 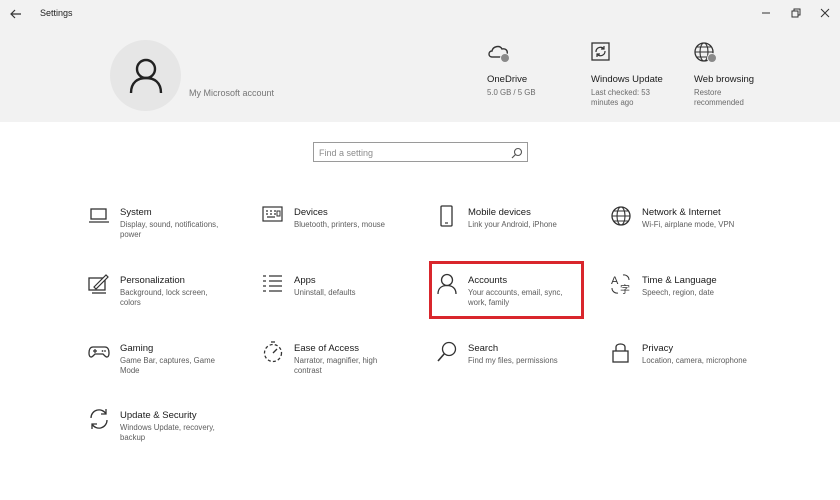 What do you see at coordinates (447, 216) in the screenshot?
I see `phone-icon` at bounding box center [447, 216].